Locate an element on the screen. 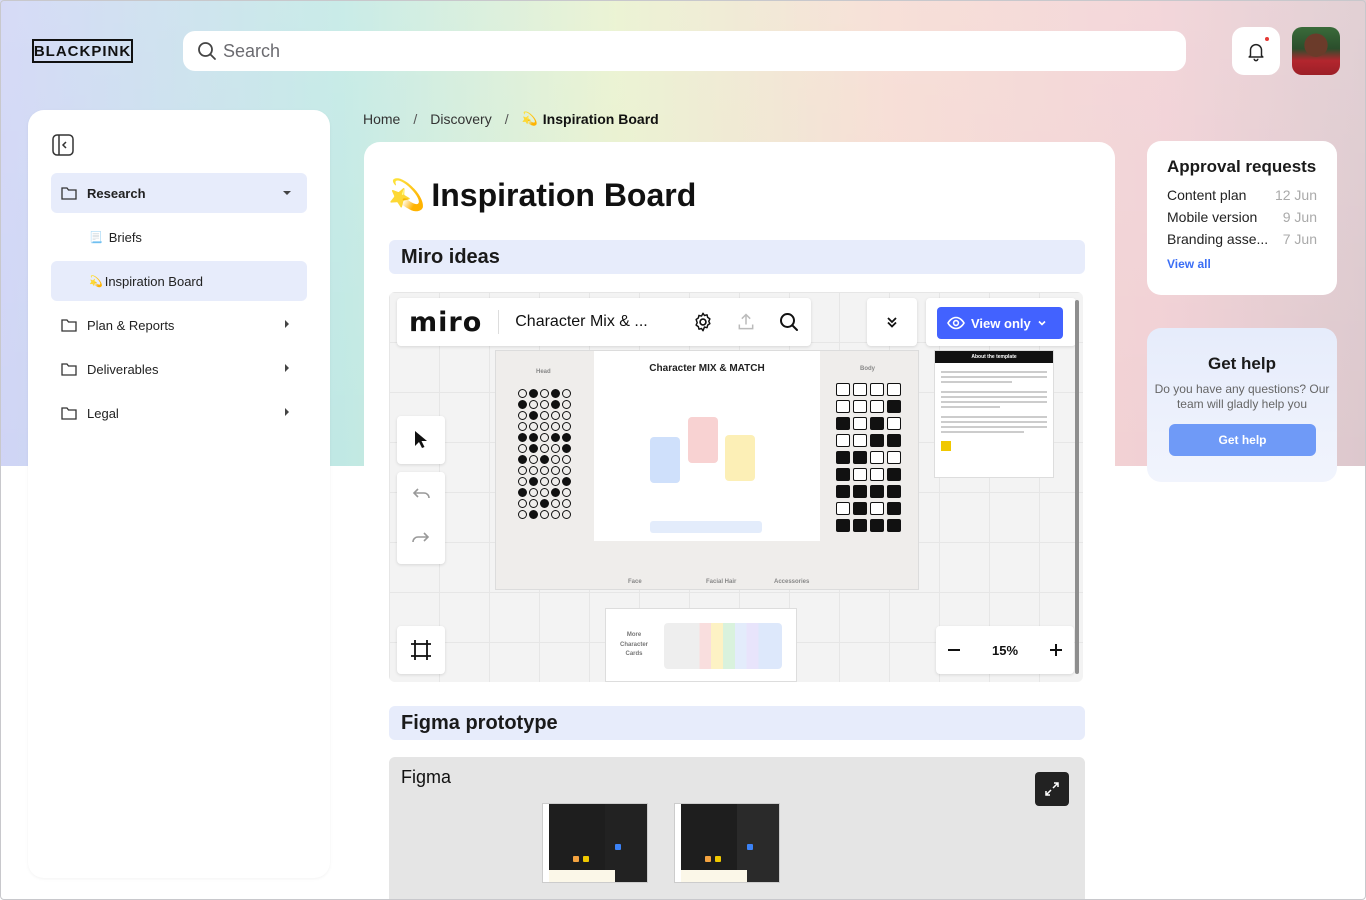  sidebar-item-label: Research is located at coordinates (116, 193).